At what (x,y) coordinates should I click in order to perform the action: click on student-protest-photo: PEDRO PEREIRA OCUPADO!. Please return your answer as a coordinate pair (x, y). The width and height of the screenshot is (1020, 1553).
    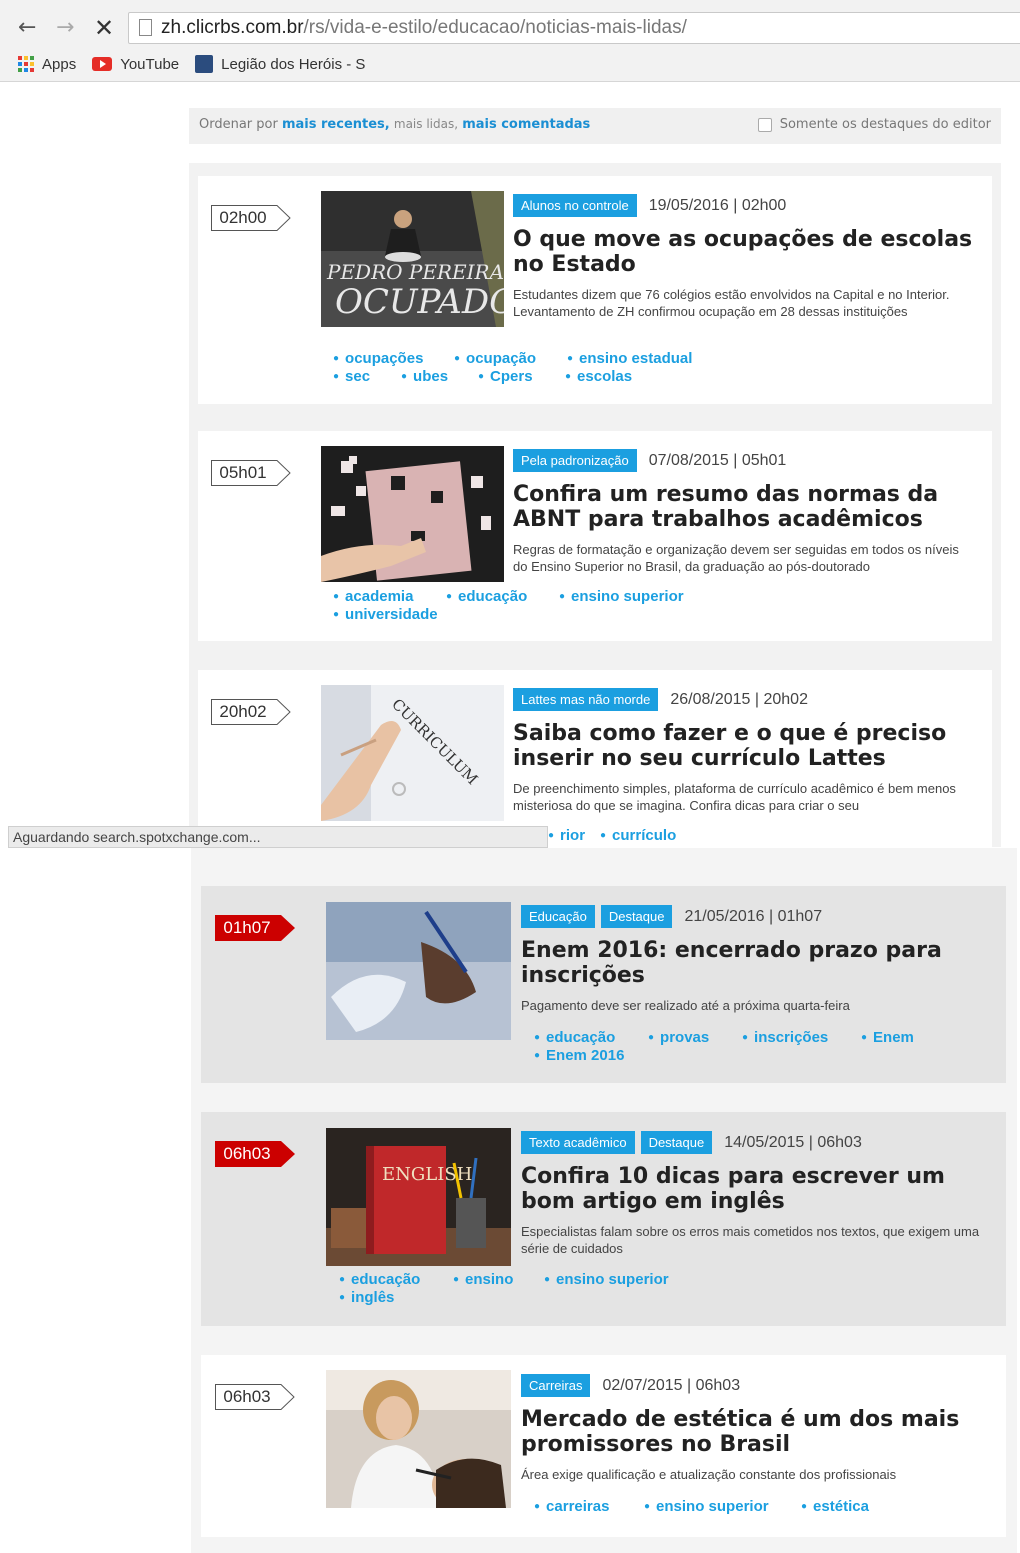
    Looking at the image, I should click on (412, 259).